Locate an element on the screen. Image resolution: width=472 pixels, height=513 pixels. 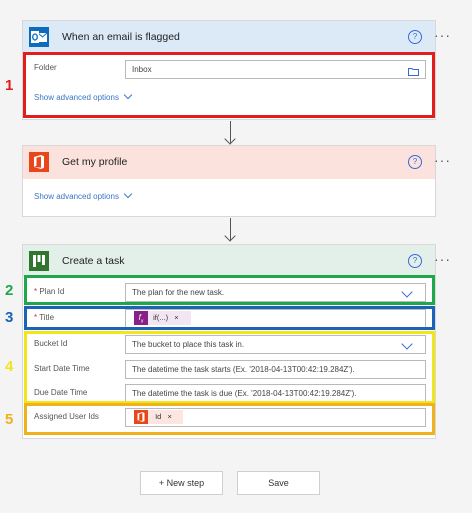
outlook-icon is located at coordinates (39, 37).